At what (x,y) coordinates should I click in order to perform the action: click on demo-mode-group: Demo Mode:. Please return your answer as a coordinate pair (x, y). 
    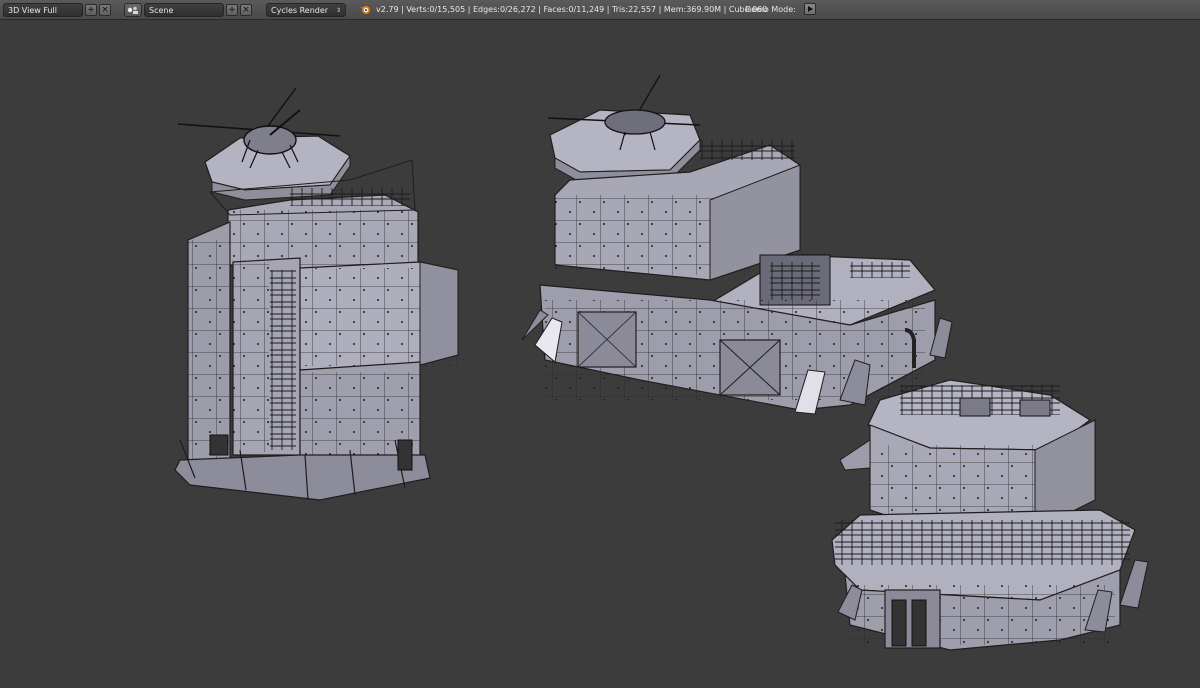
    Looking at the image, I should click on (780, 9).